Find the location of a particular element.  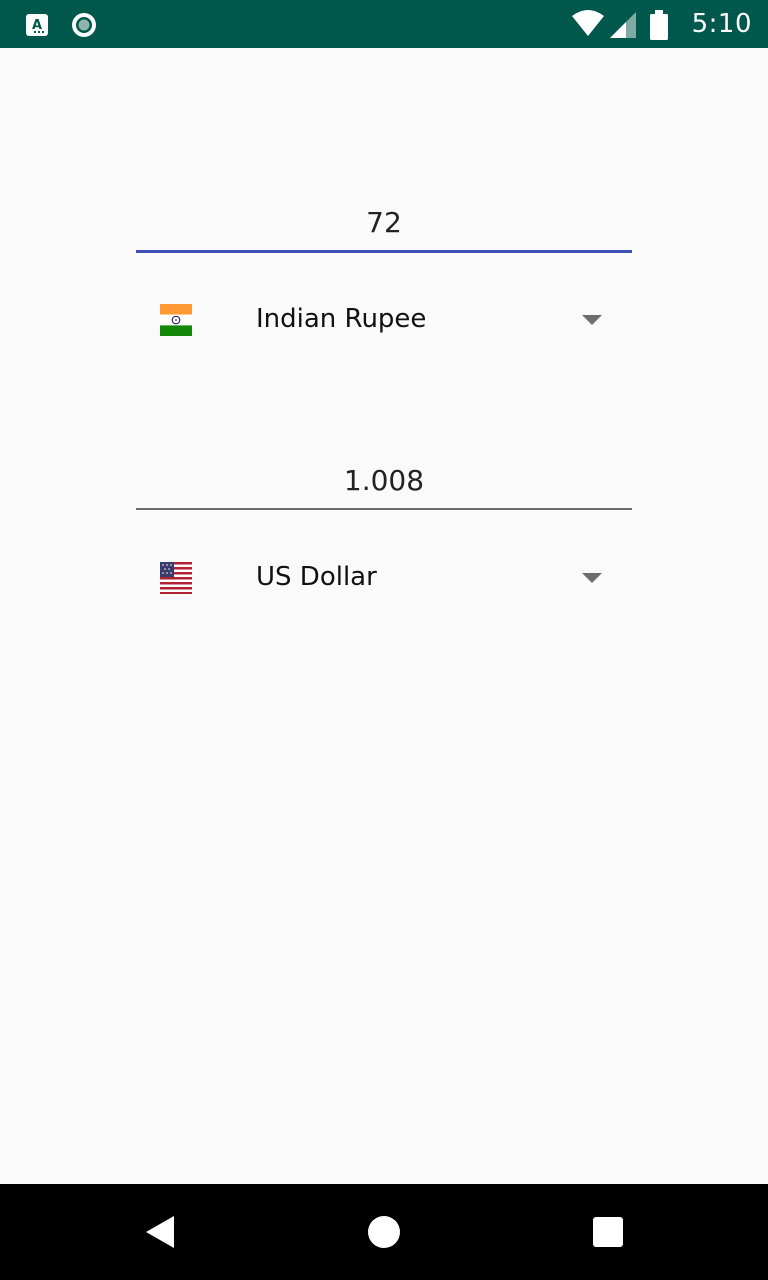

cell-signal-icon is located at coordinates (623, 25).